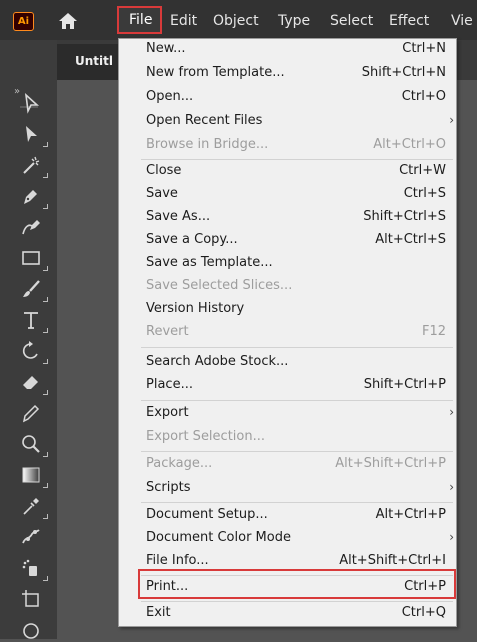 This screenshot has height=642, width=477. What do you see at coordinates (88, 62) in the screenshot?
I see `document-tab: Untitl` at bounding box center [88, 62].